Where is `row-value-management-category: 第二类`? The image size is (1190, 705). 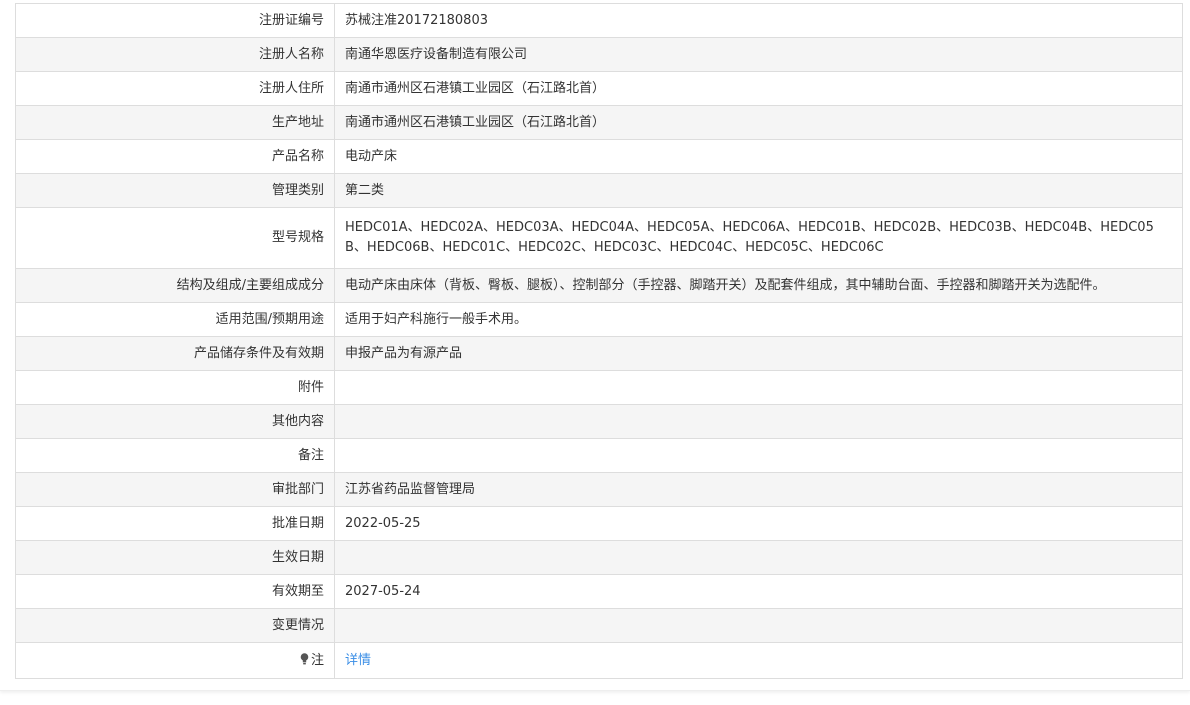 row-value-management-category: 第二类 is located at coordinates (758, 190).